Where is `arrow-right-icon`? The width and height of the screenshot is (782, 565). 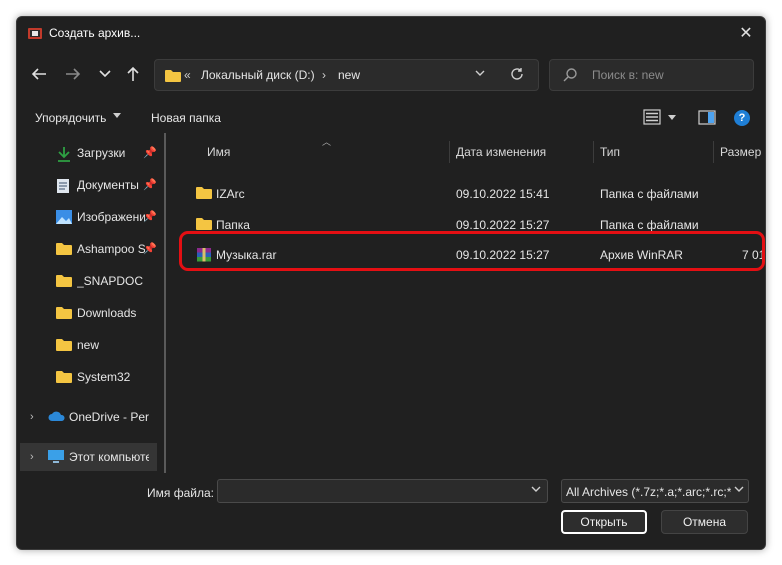 arrow-right-icon is located at coordinates (73, 74).